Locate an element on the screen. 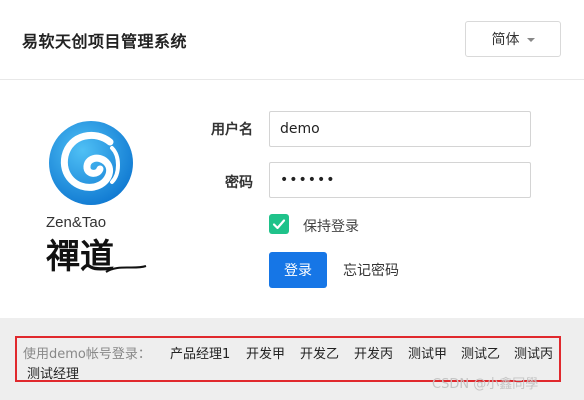  zentao-wordmark: Zen&Tao 禪道 is located at coordinates (96, 245).